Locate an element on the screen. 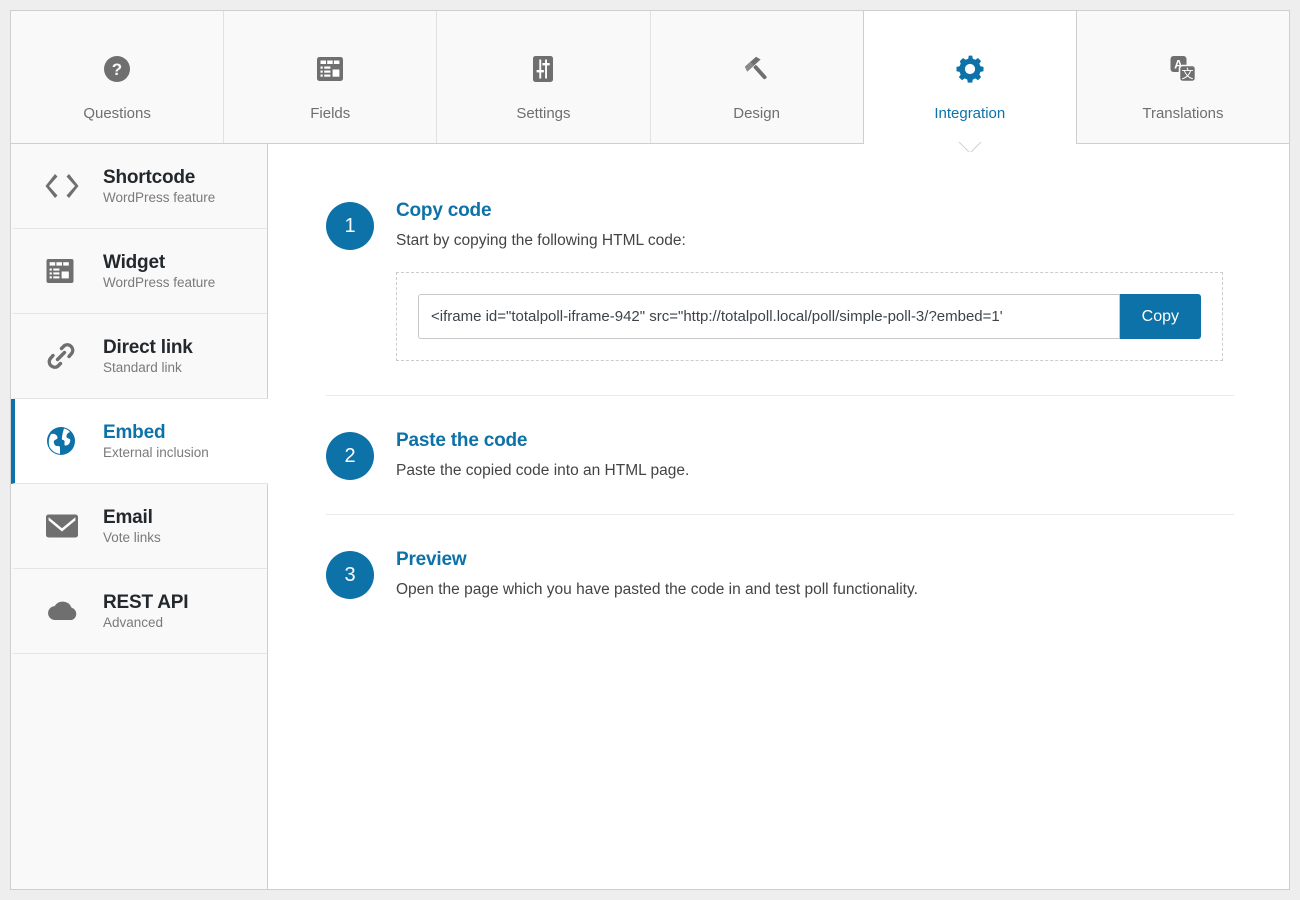  sidebar-item-direct-link: Direct link Standard link is located at coordinates (139, 356).